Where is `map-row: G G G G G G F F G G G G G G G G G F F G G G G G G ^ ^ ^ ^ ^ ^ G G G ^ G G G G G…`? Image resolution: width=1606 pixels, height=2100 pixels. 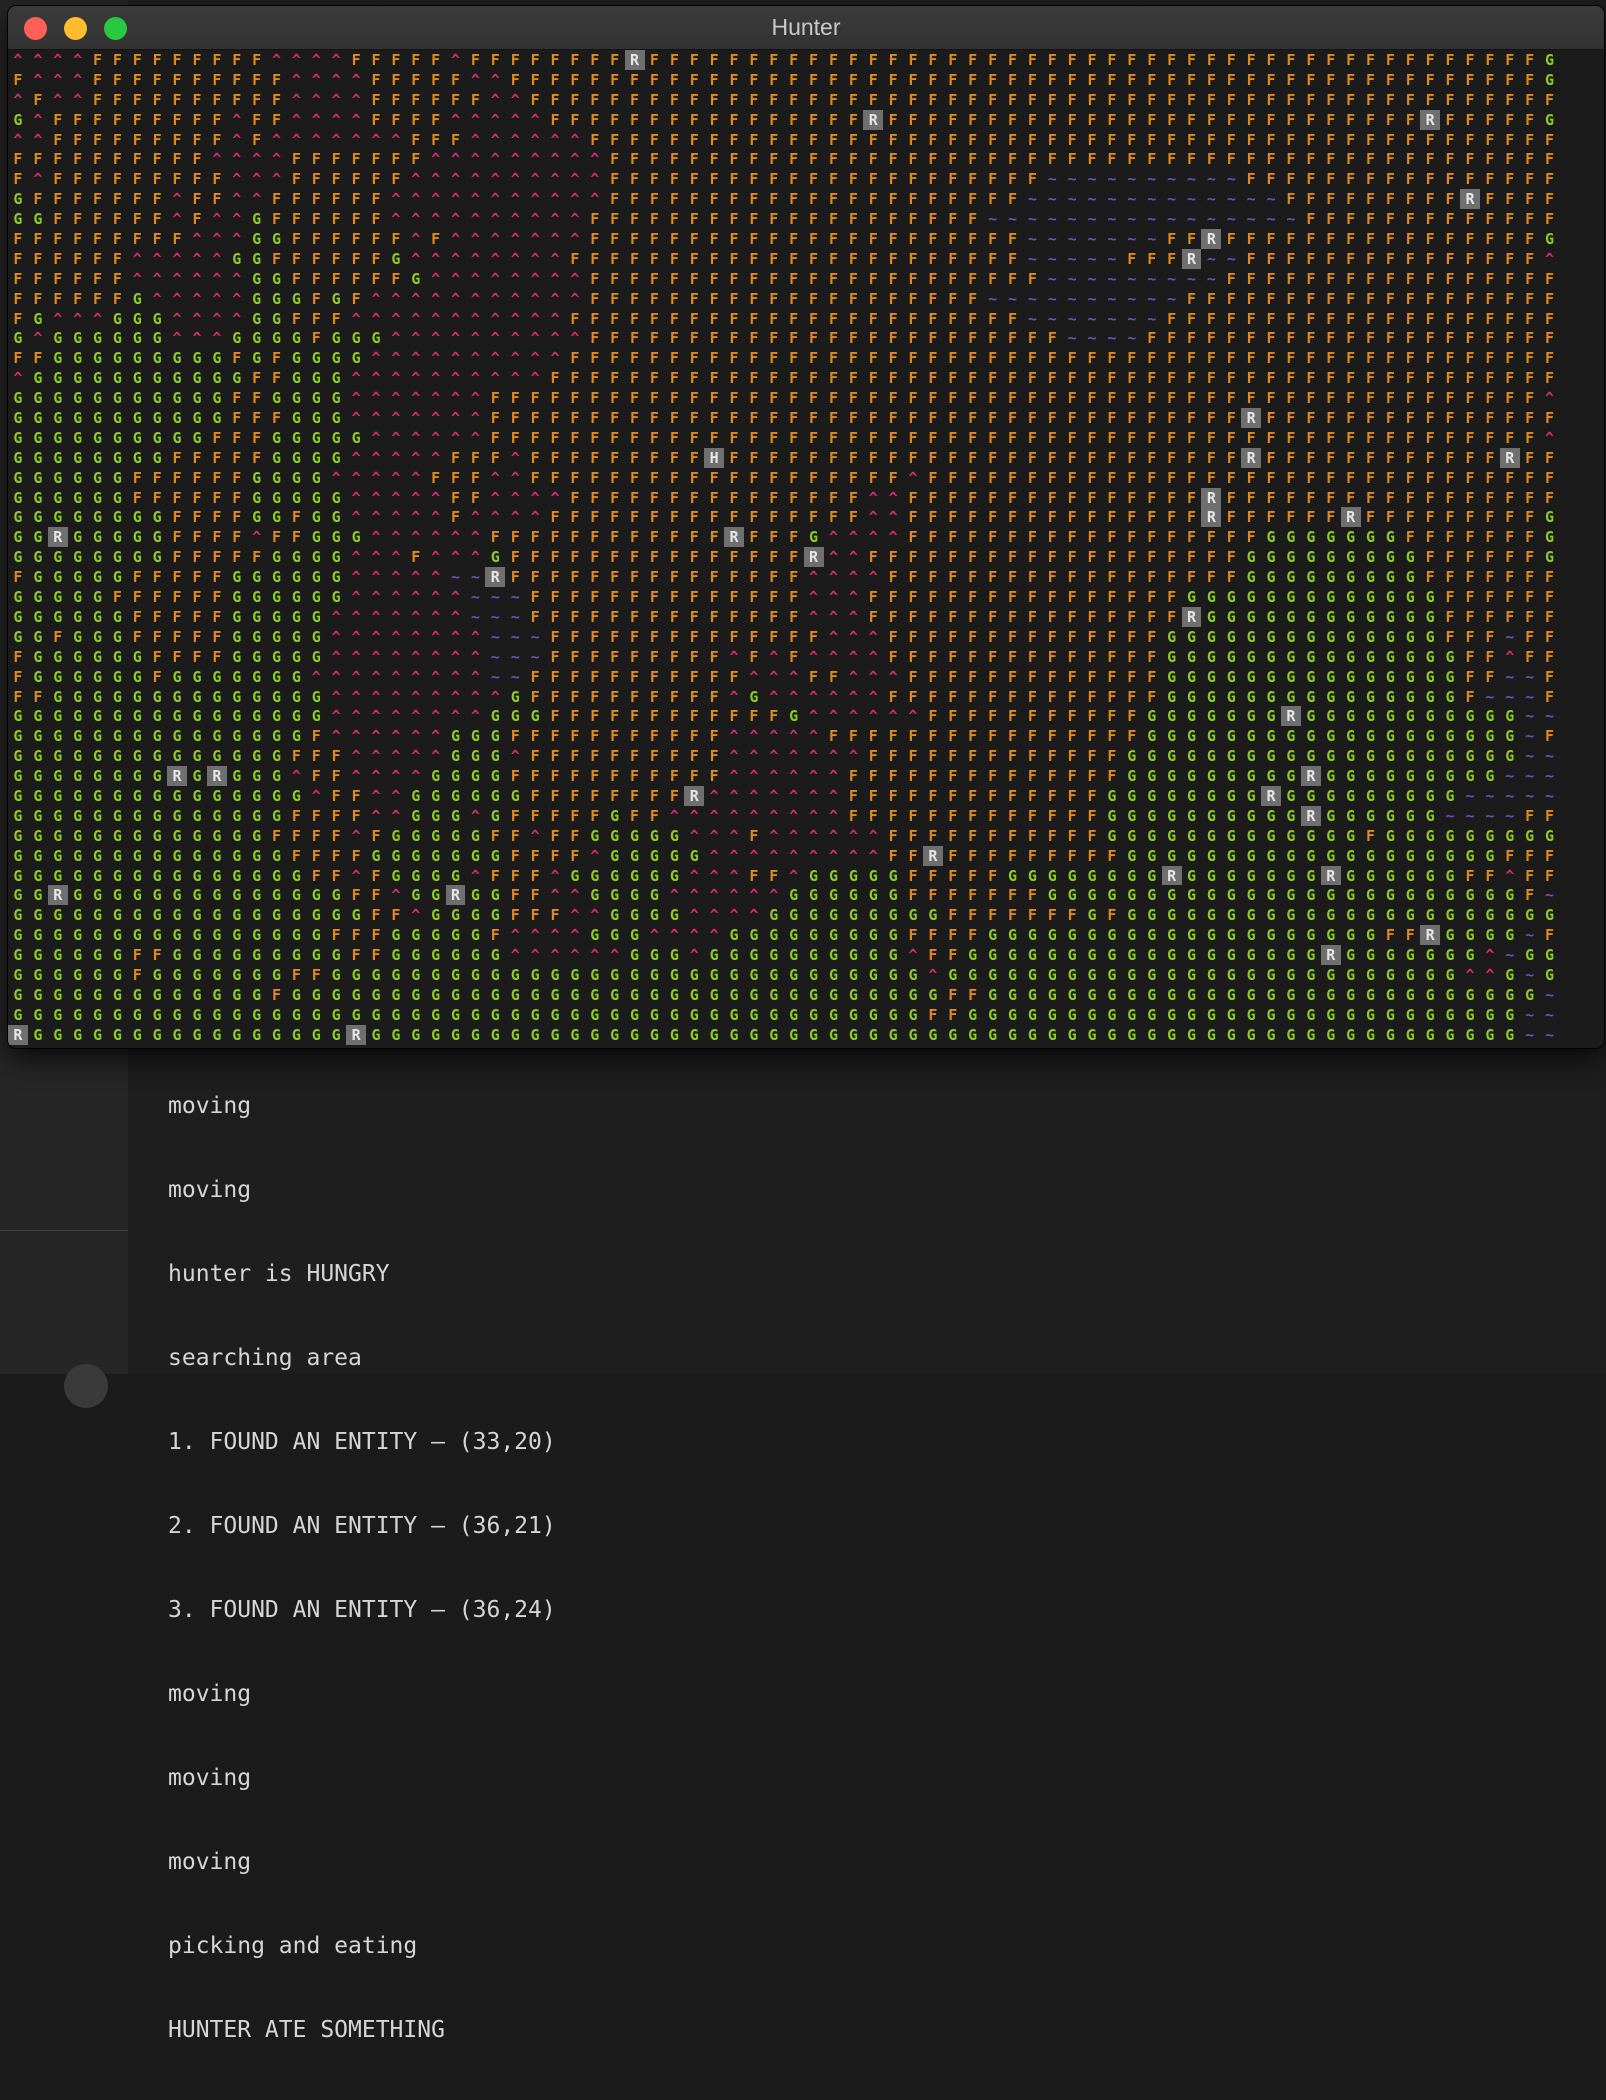
map-row: G G G G G G F F G G G G G G G G G F F G G G G G G ^ ^ ^ ^ ^ ^ G G G ^ G G G G G… is located at coordinates (806, 955).